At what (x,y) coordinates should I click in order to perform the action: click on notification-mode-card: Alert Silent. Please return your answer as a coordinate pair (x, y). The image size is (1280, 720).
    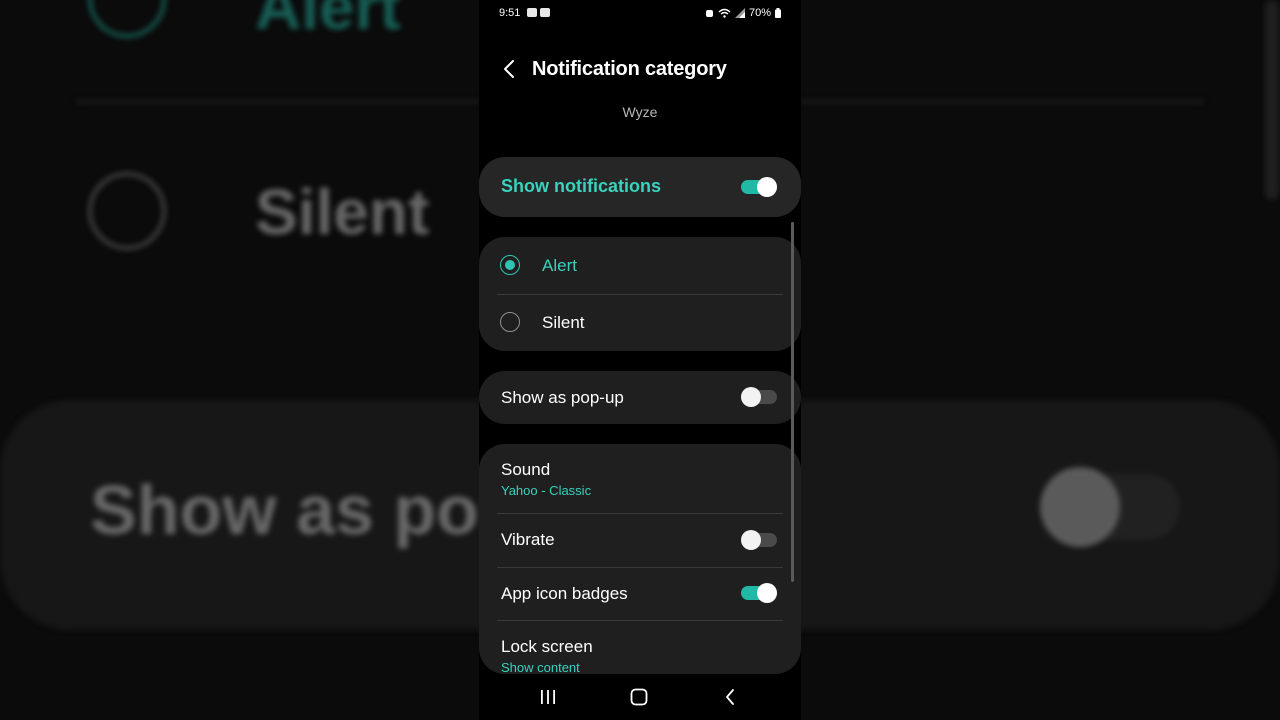
    Looking at the image, I should click on (640, 294).